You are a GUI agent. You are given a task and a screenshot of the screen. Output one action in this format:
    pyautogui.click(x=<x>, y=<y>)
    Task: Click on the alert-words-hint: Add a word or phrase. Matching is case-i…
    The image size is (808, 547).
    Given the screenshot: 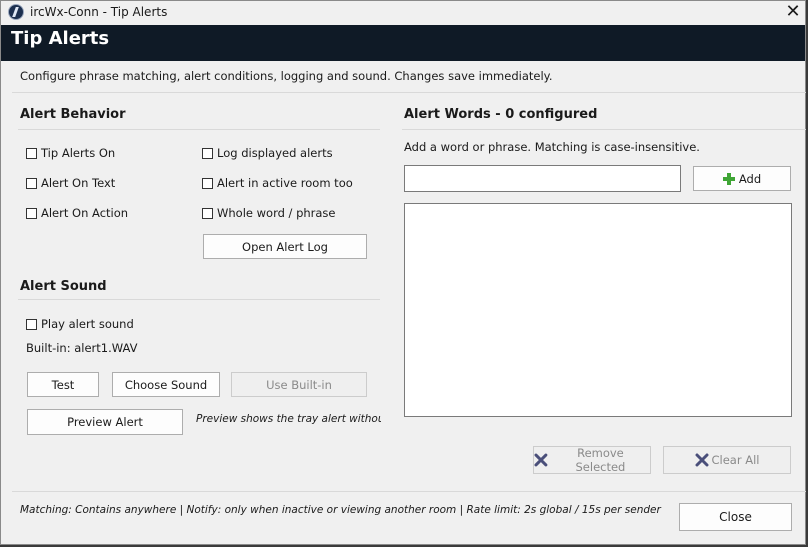 What is the action you would take?
    pyautogui.click(x=552, y=147)
    